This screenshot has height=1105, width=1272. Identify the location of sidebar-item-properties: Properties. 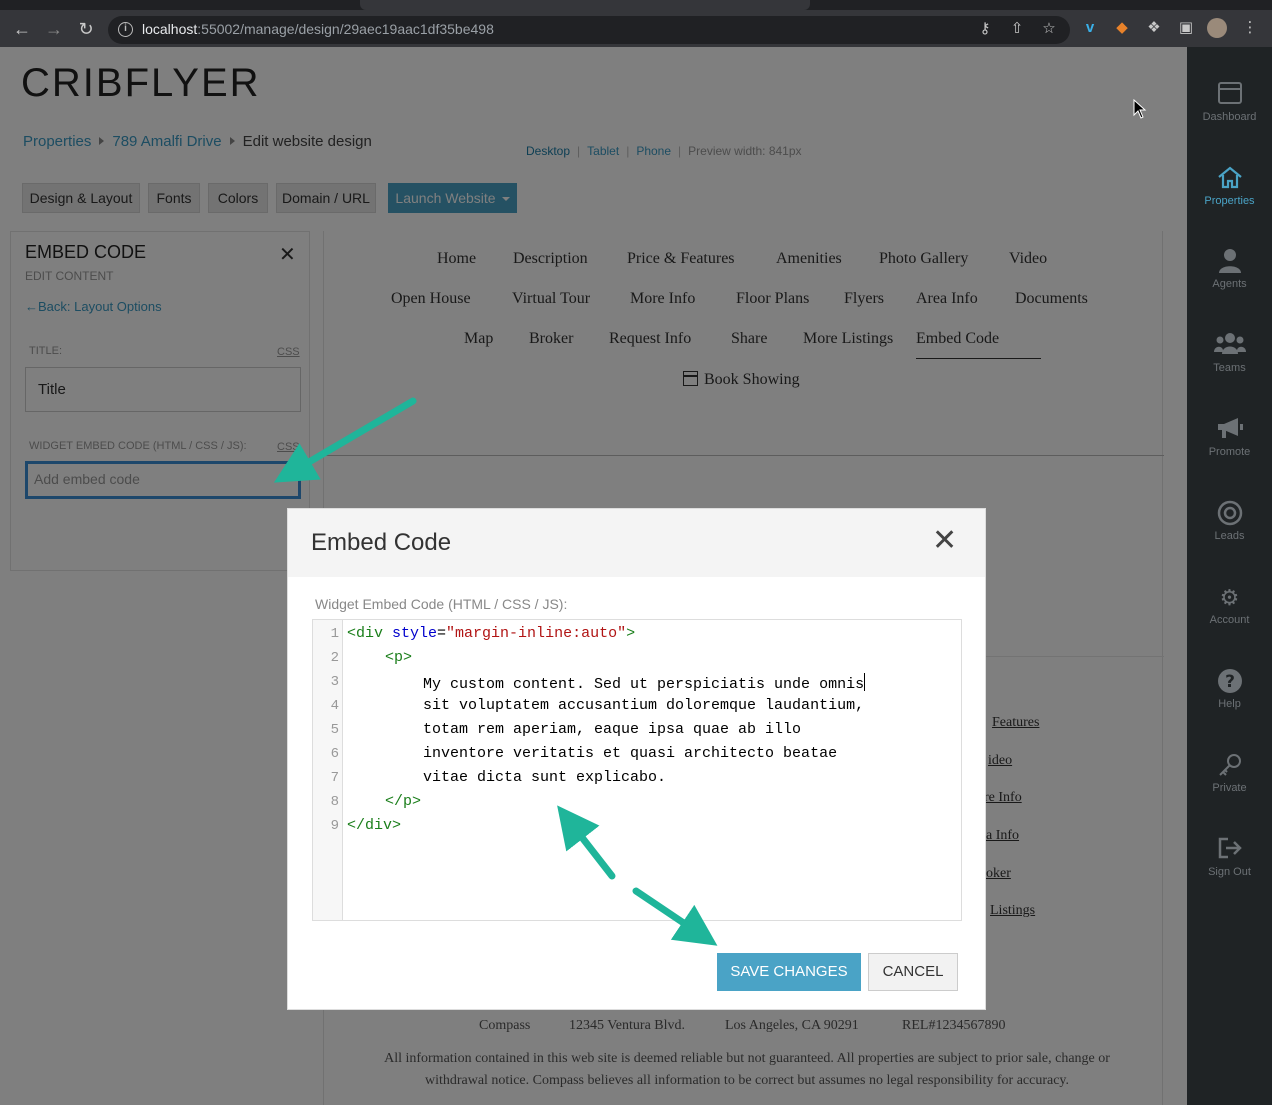
(1229, 186).